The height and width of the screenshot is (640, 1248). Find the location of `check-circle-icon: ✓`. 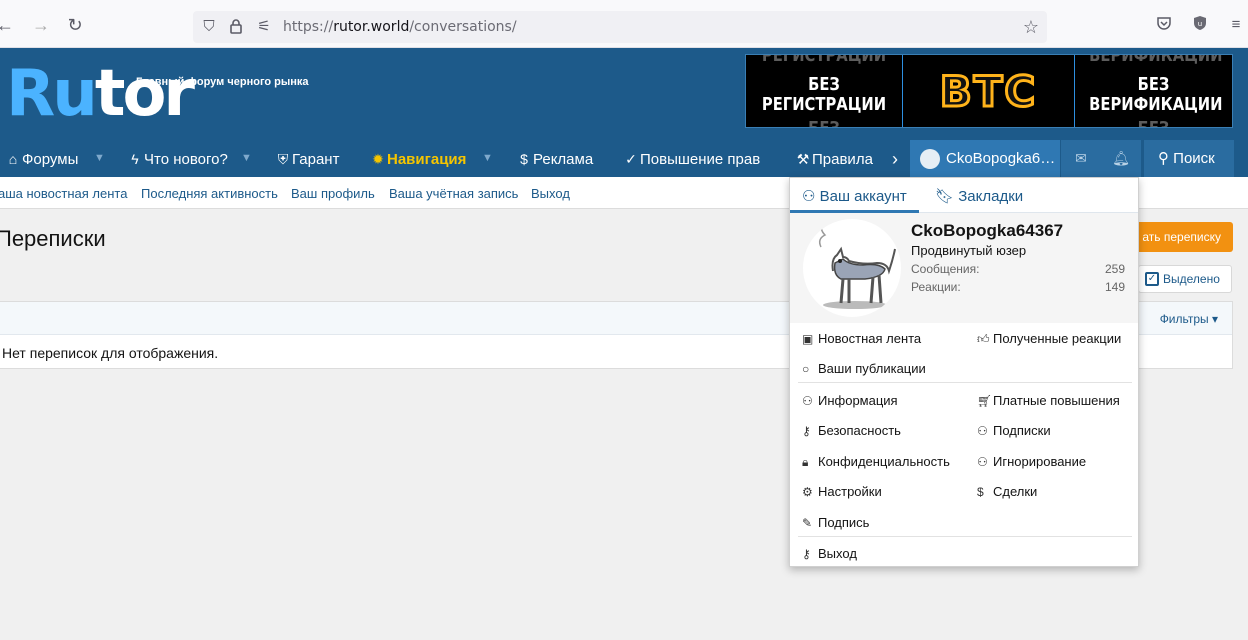

check-circle-icon: ✓ is located at coordinates (631, 159).